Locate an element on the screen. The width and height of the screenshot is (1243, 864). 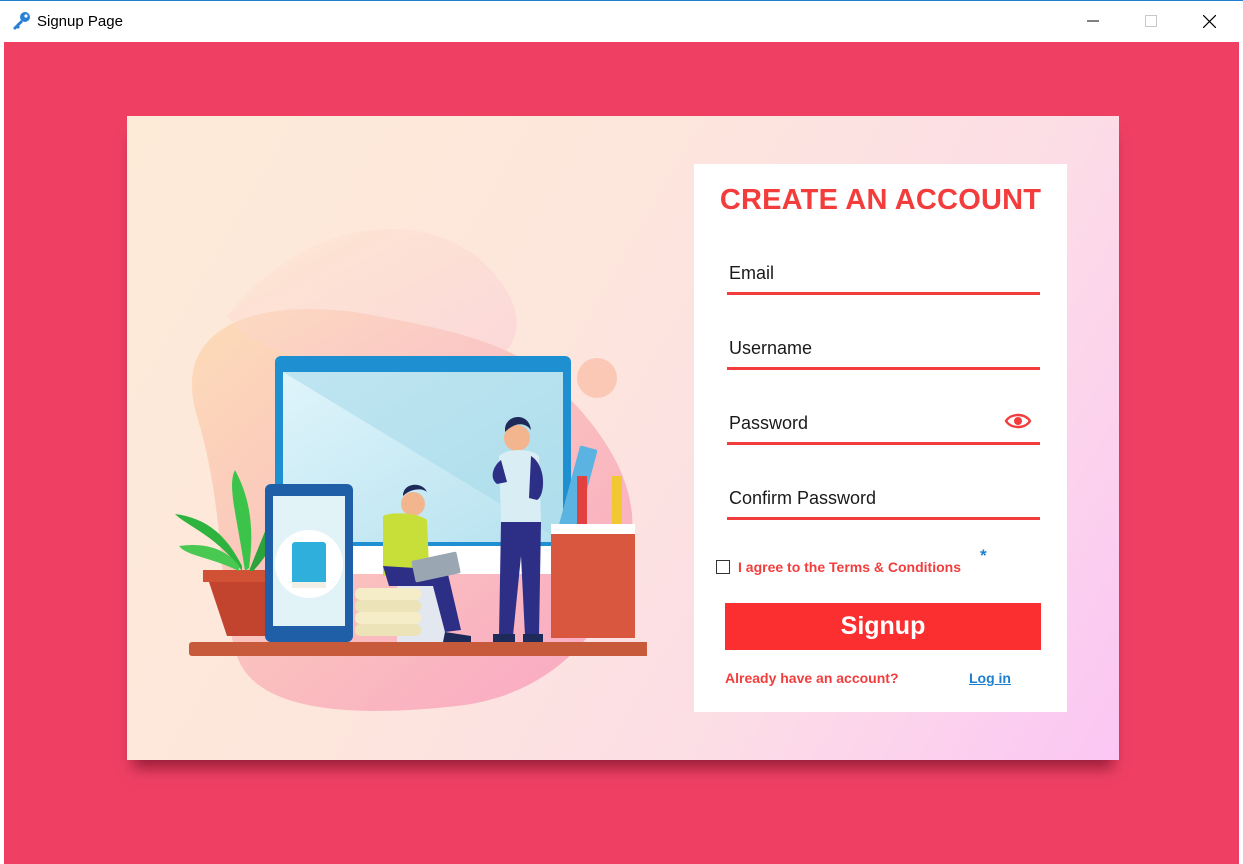
terms-agreement: I agree to the Terms & Conditions is located at coordinates (838, 567).